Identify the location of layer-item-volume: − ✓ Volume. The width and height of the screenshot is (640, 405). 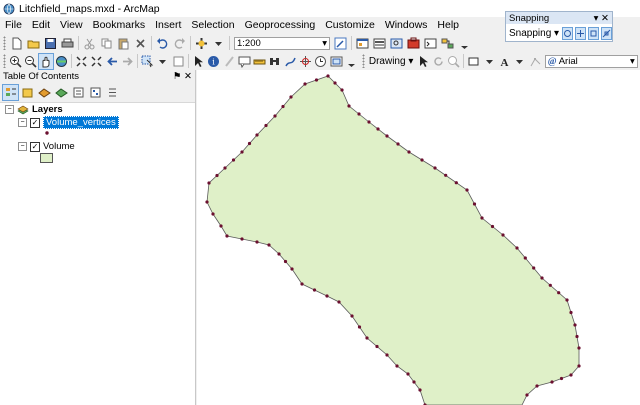
(46, 146).